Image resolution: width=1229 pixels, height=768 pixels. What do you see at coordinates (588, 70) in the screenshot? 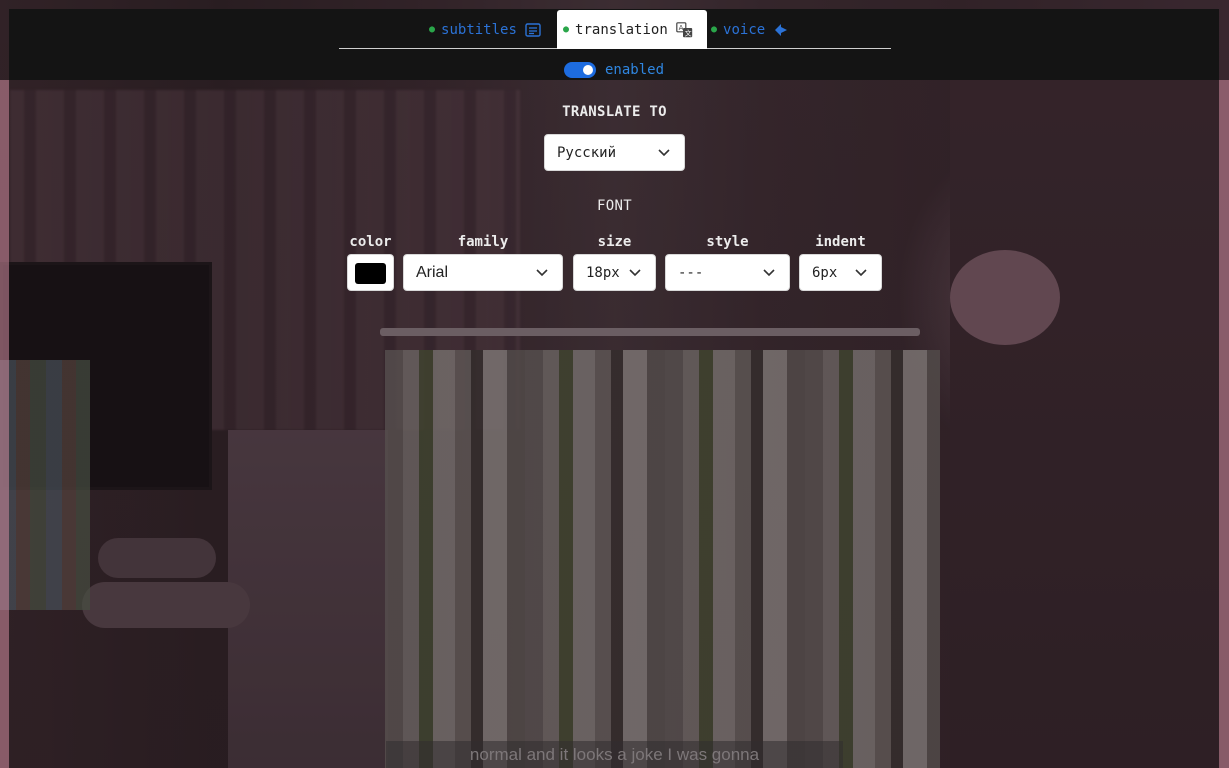
I see `toggle-knob` at bounding box center [588, 70].